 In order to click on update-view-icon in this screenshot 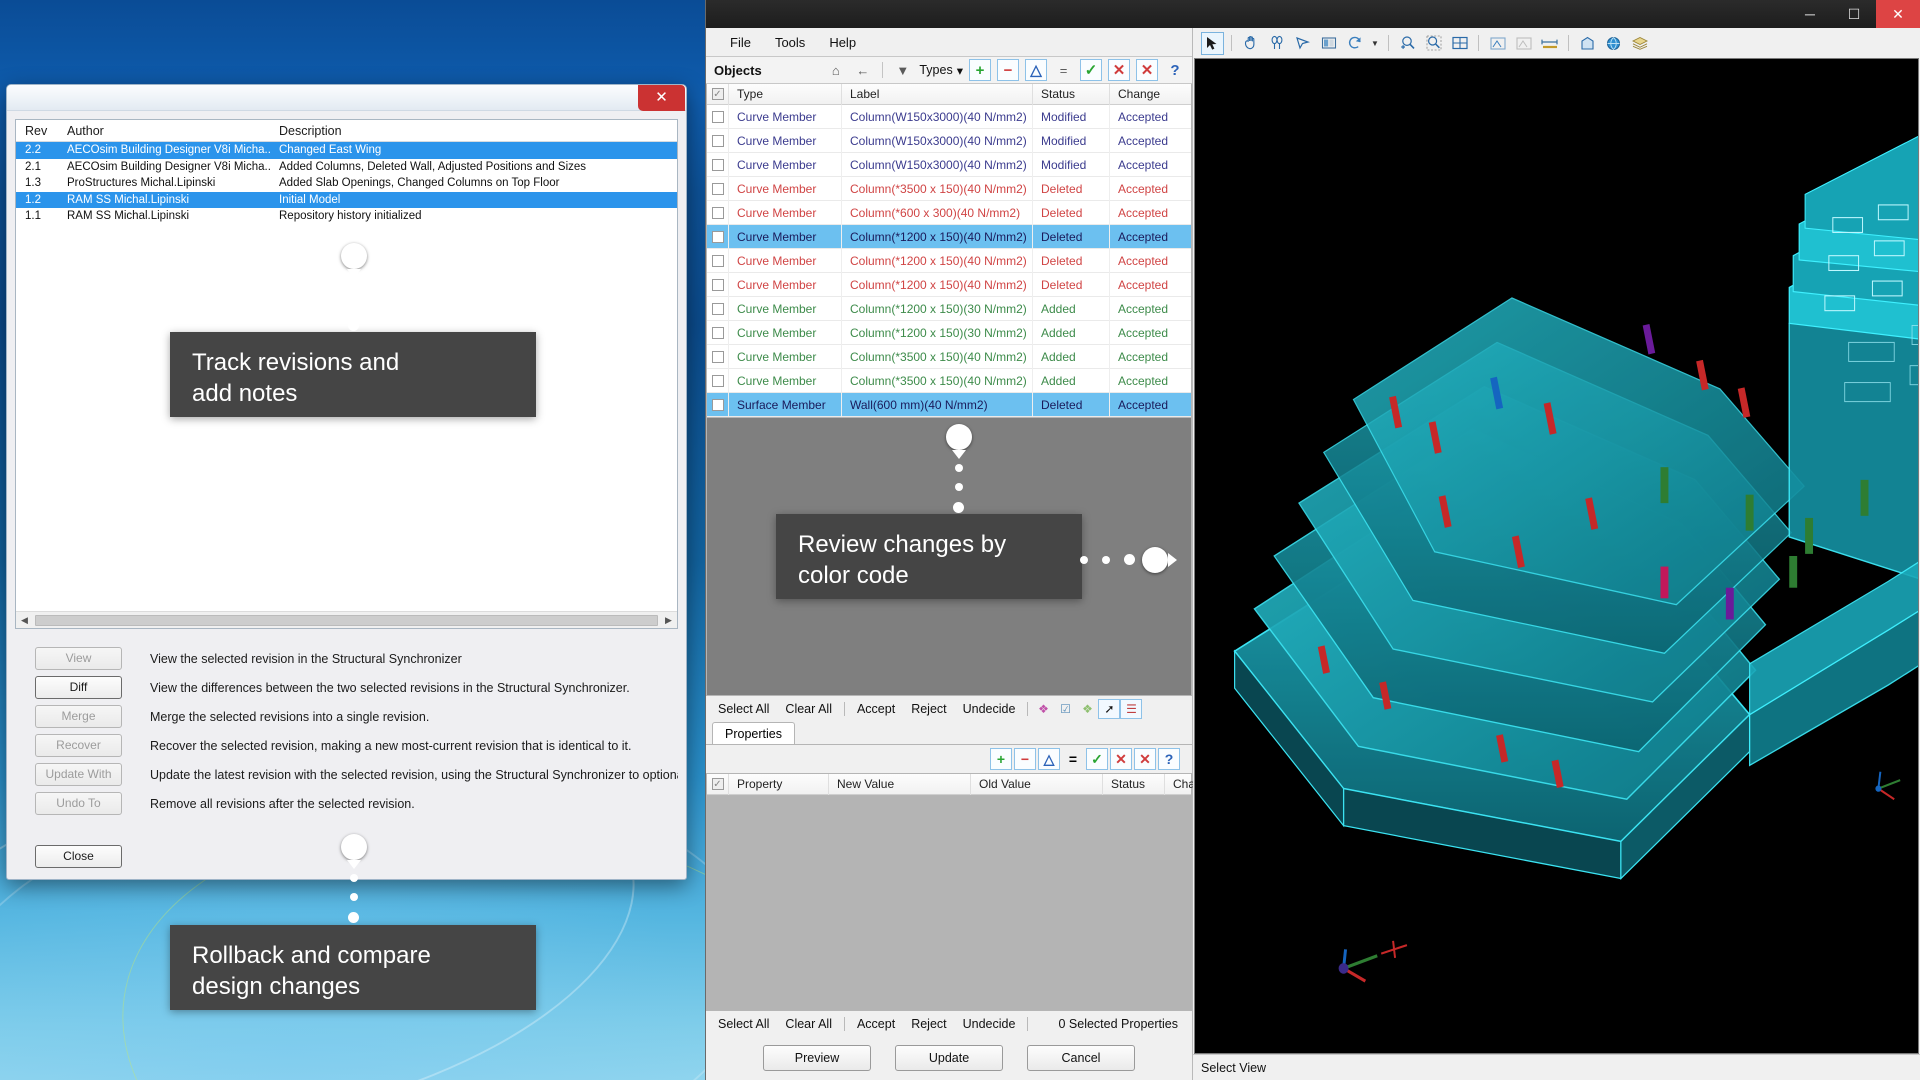, I will do `click(1354, 43)`.